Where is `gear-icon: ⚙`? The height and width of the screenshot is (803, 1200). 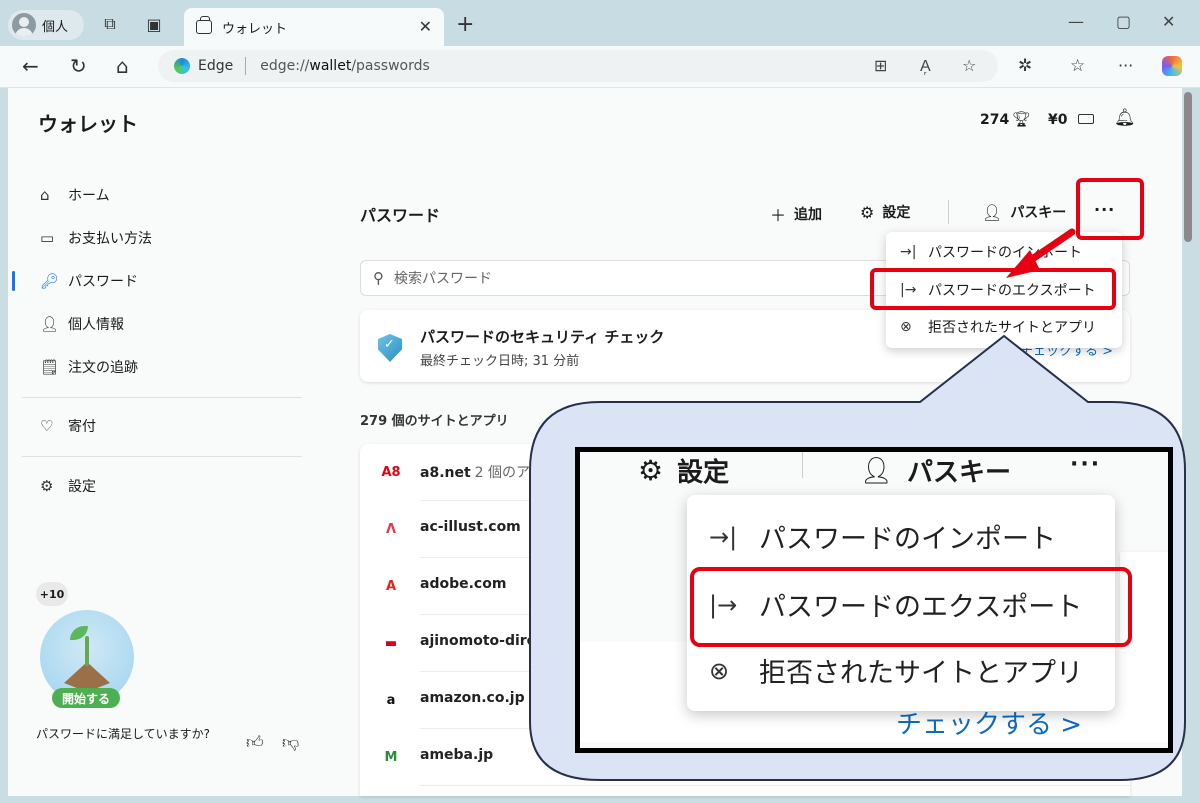 gear-icon: ⚙ is located at coordinates (651, 470).